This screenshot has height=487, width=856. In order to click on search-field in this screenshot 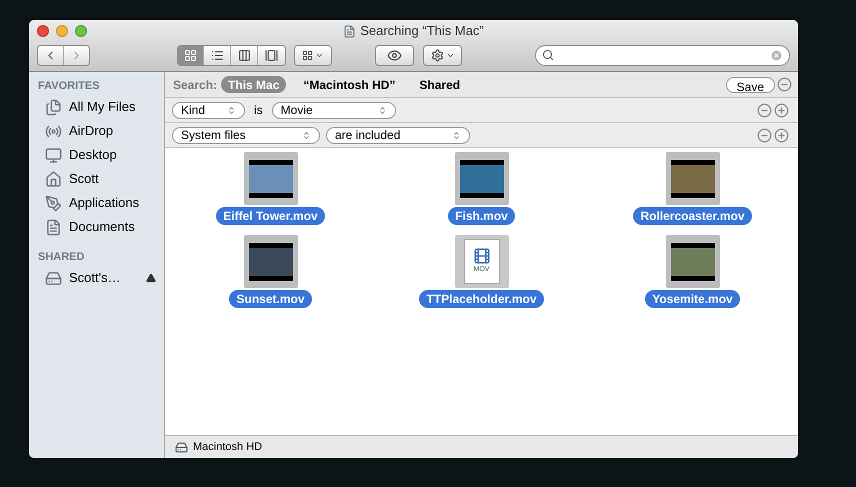, I will do `click(662, 55)`.